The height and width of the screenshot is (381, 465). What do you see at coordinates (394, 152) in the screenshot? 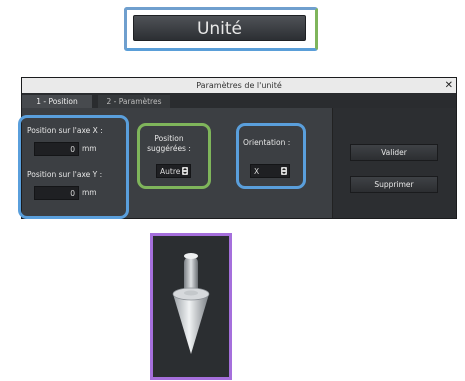
I see `validate-button: Valider` at bounding box center [394, 152].